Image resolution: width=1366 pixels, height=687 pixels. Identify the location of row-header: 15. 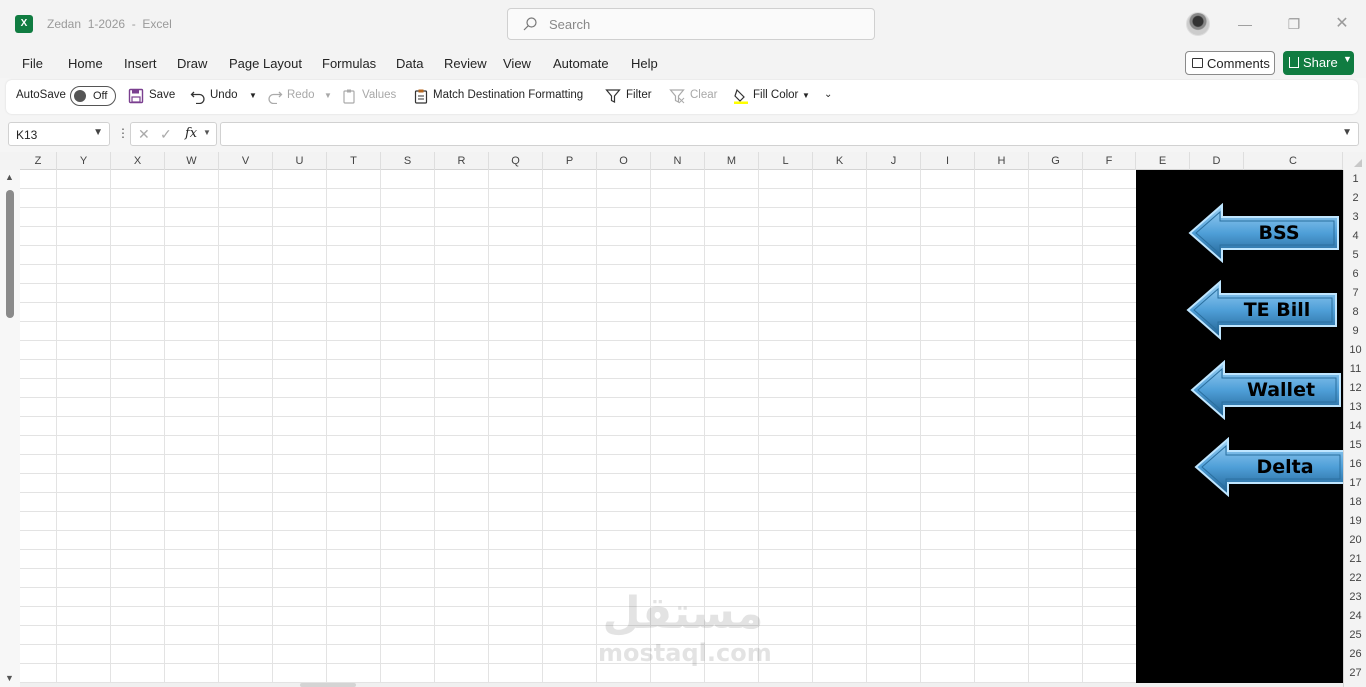
(1355, 445).